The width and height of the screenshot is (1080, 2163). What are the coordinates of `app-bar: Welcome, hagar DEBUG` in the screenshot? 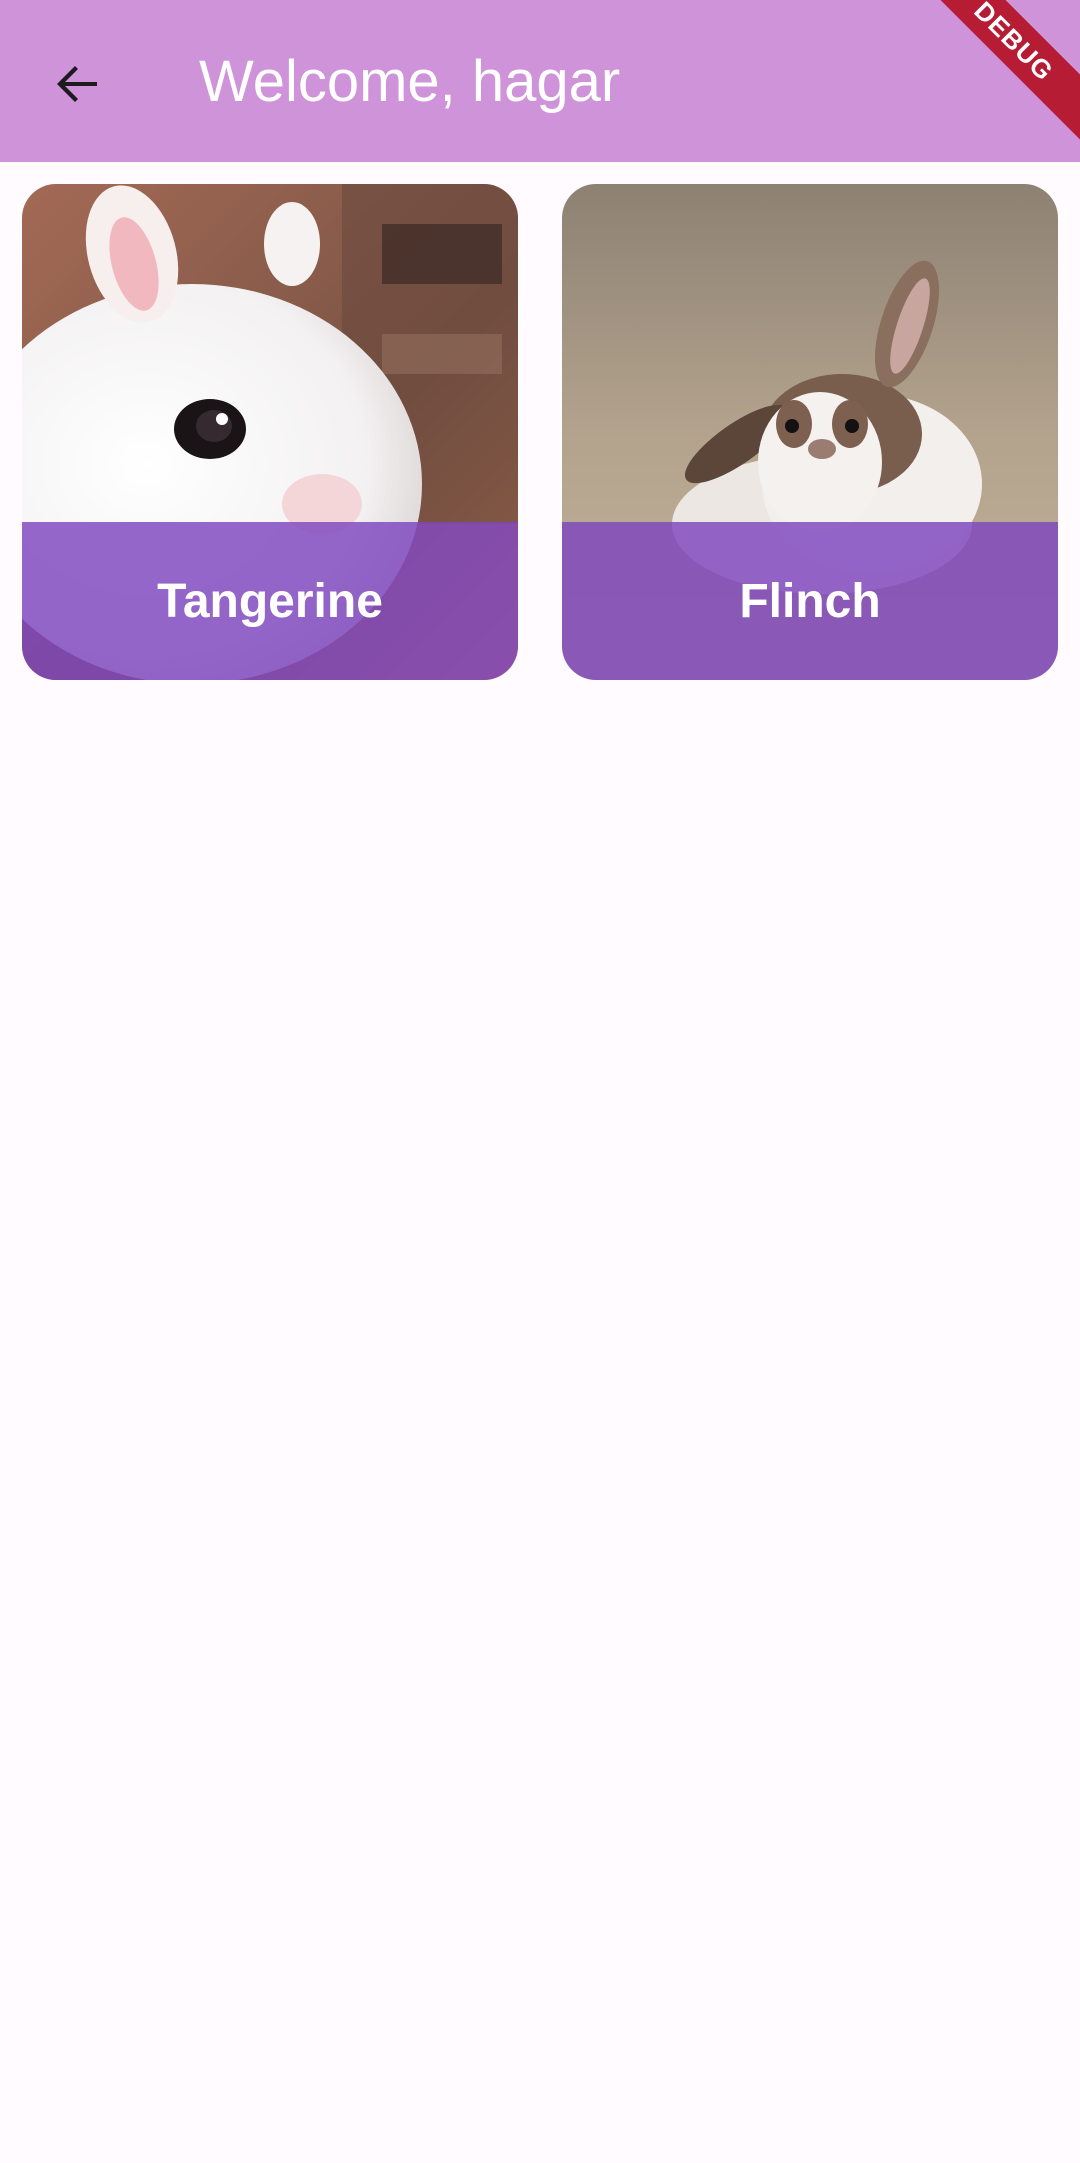 It's located at (540, 81).